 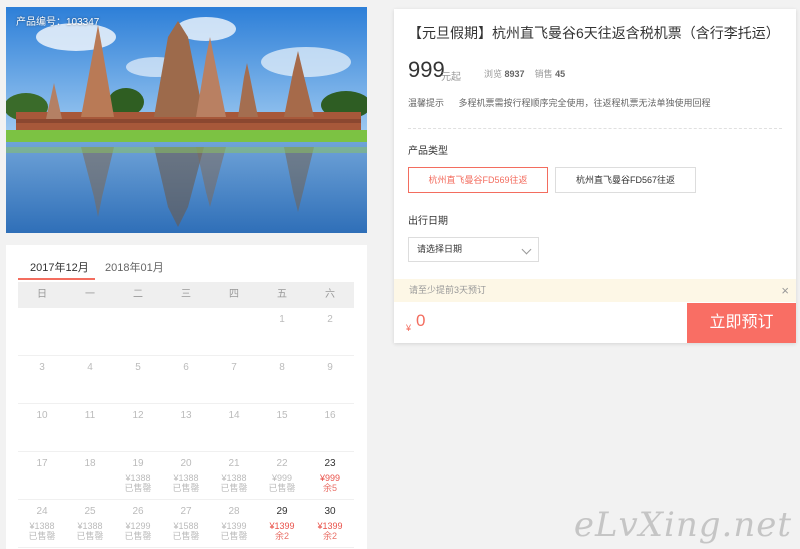 What do you see at coordinates (234, 511) in the screenshot?
I see `day-number: 28` at bounding box center [234, 511].